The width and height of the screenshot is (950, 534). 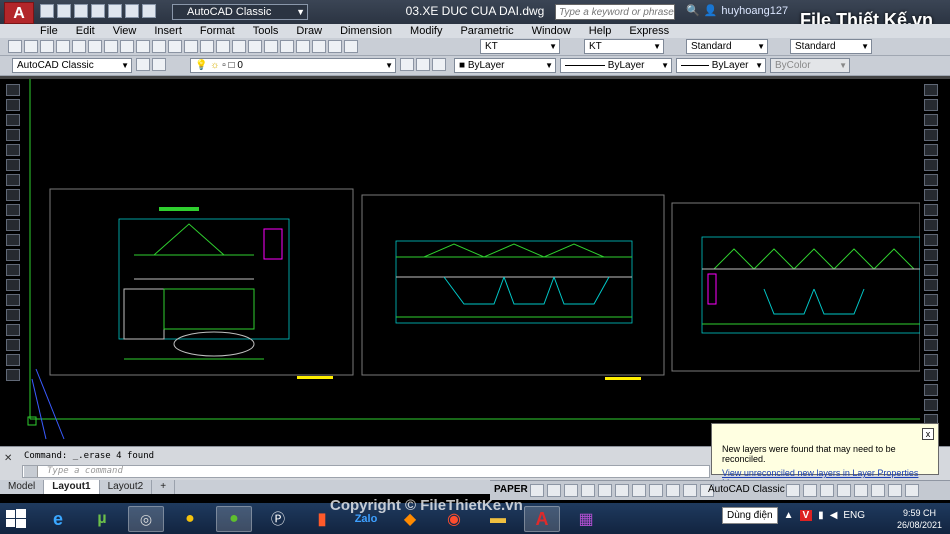 I want to click on space-toggle: PAPER, so click(x=511, y=489).